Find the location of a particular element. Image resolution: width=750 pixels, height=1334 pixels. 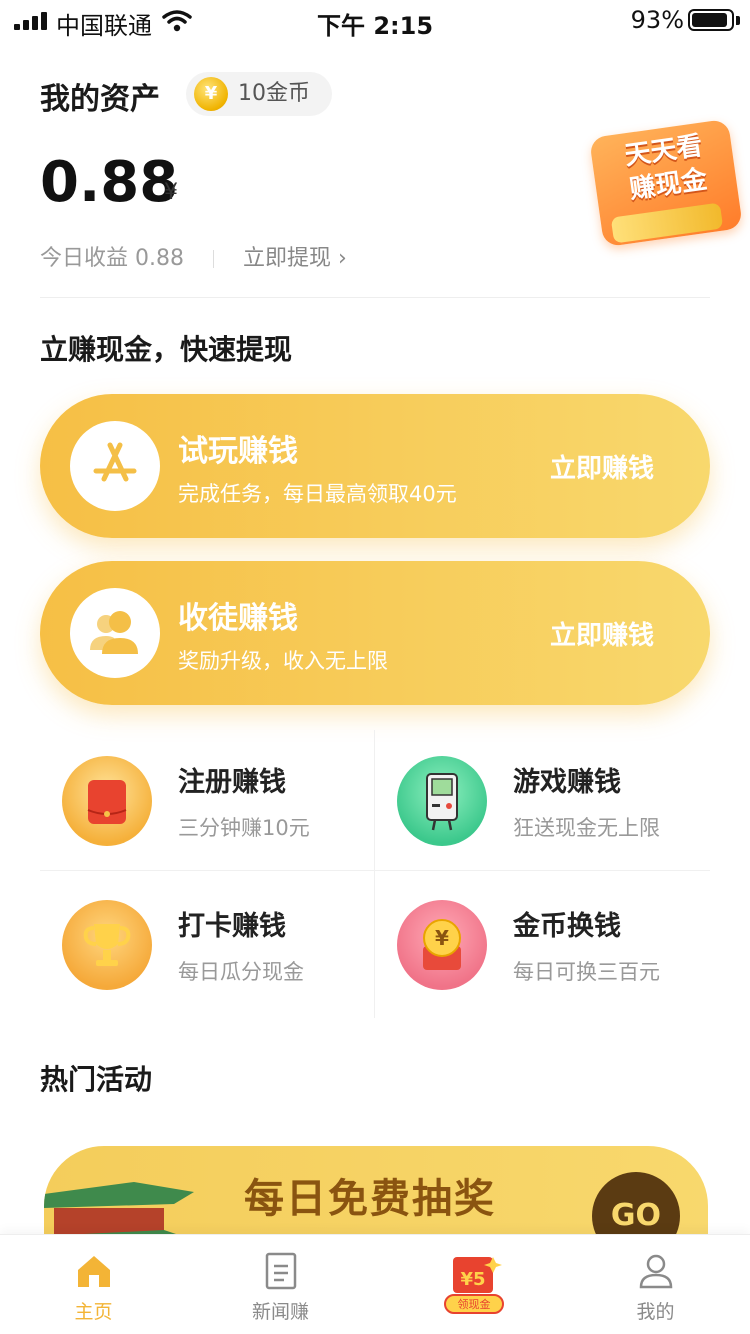

grid-item-title: 游戏赚钱 is located at coordinates (567, 782).